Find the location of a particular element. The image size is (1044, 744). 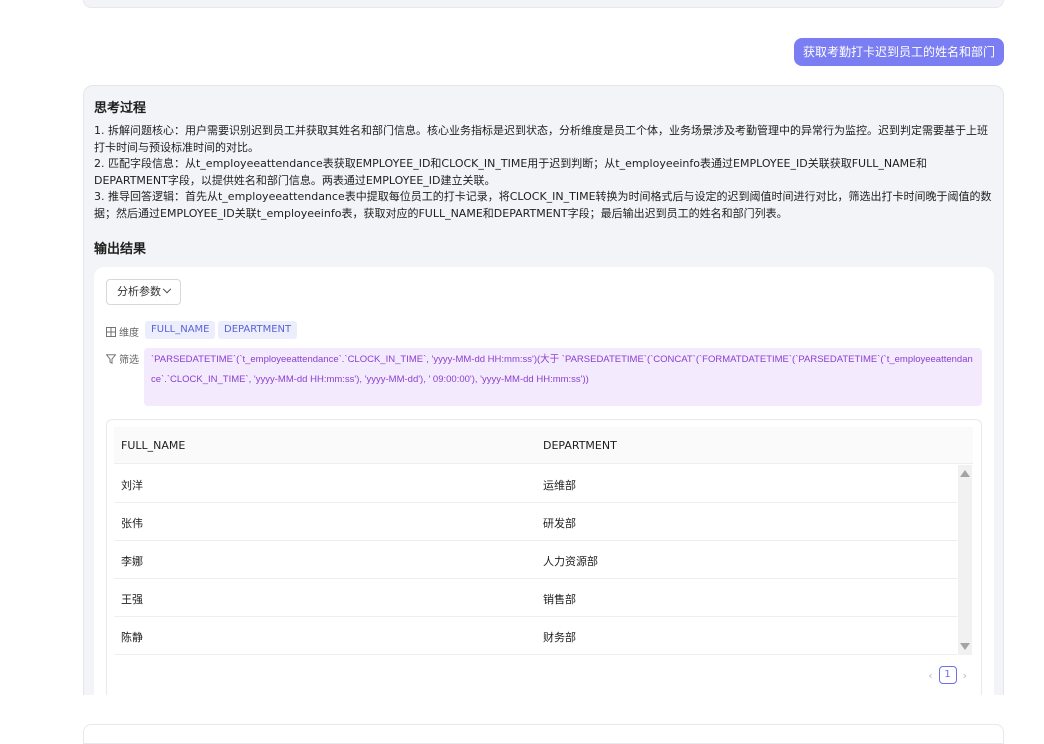

scroll-down-arrow-icon is located at coordinates (965, 646).